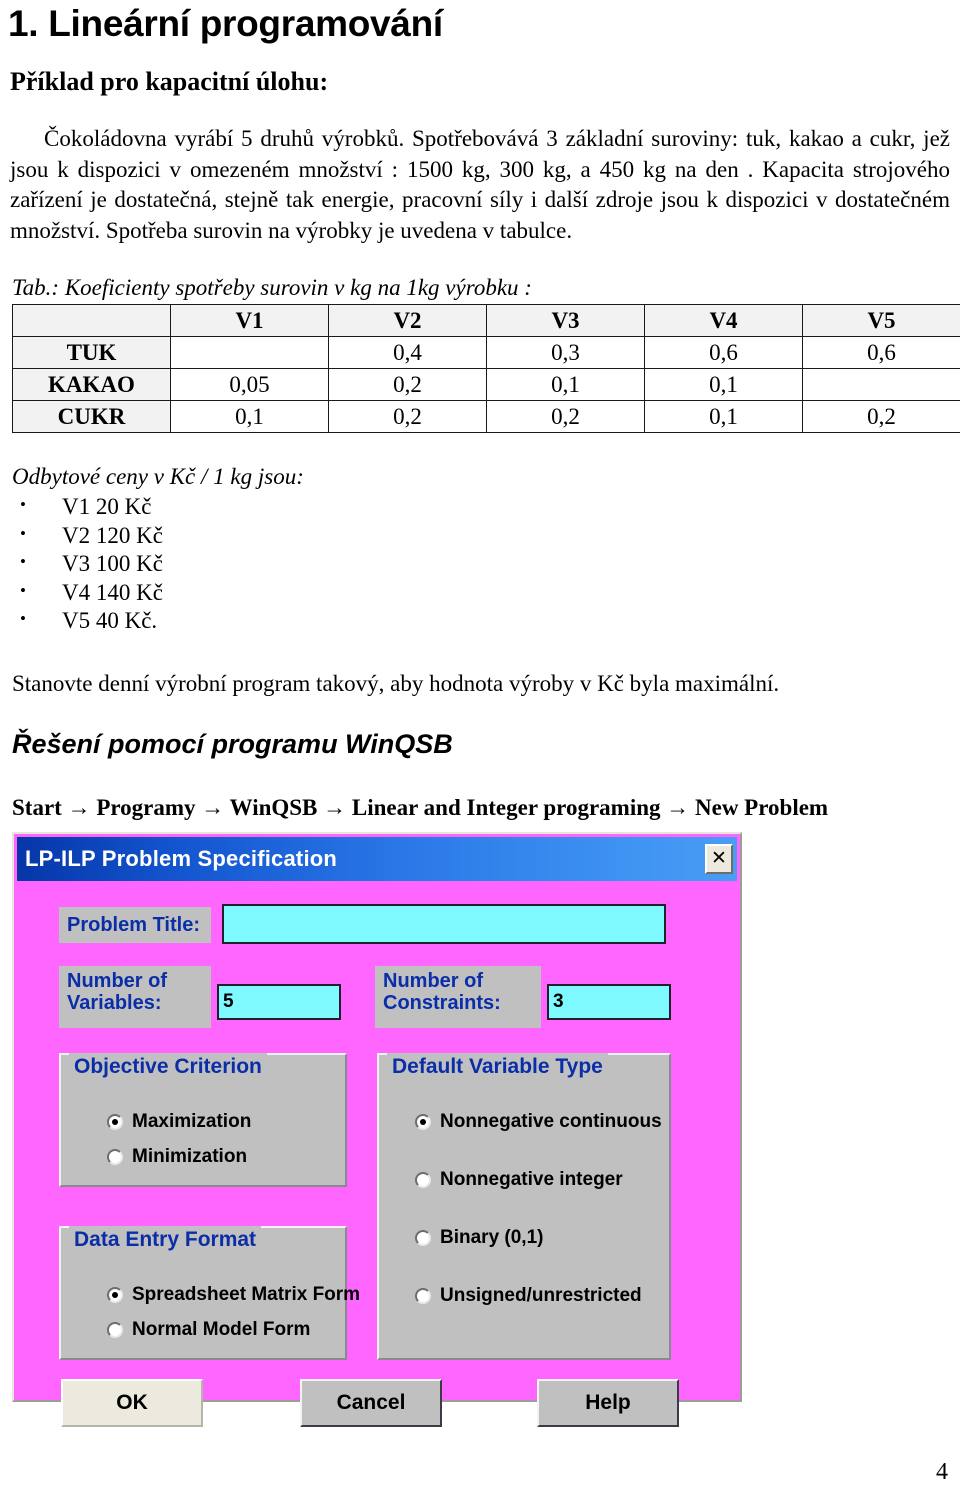  Describe the element at coordinates (135, 981) in the screenshot. I see `number-of-variables-label-line1: Number of` at that location.